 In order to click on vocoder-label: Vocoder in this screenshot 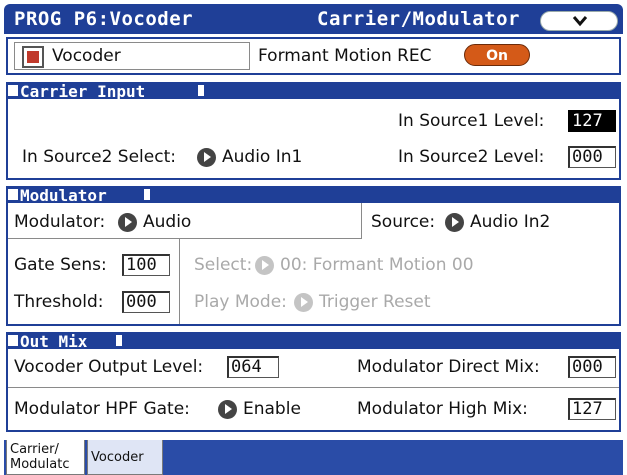, I will do `click(86, 56)`.